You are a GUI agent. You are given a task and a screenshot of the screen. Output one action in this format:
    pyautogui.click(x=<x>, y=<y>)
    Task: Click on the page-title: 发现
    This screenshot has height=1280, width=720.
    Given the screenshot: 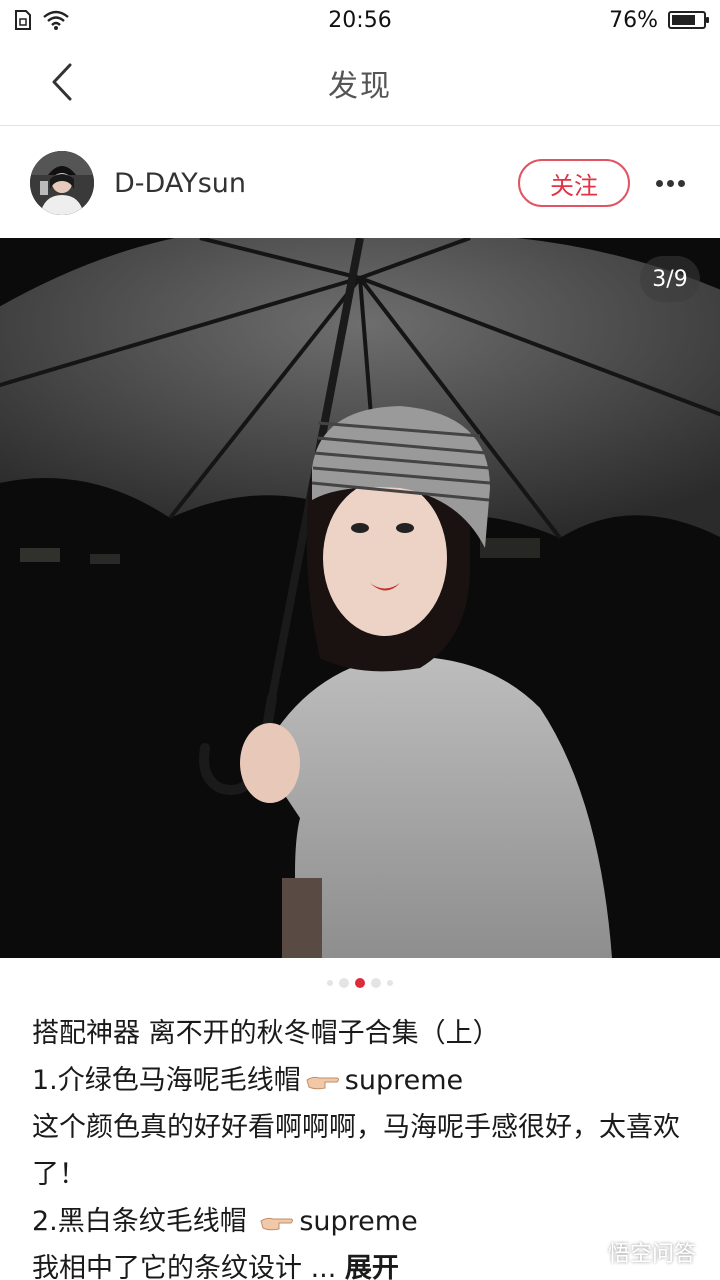 What is the action you would take?
    pyautogui.click(x=360, y=86)
    